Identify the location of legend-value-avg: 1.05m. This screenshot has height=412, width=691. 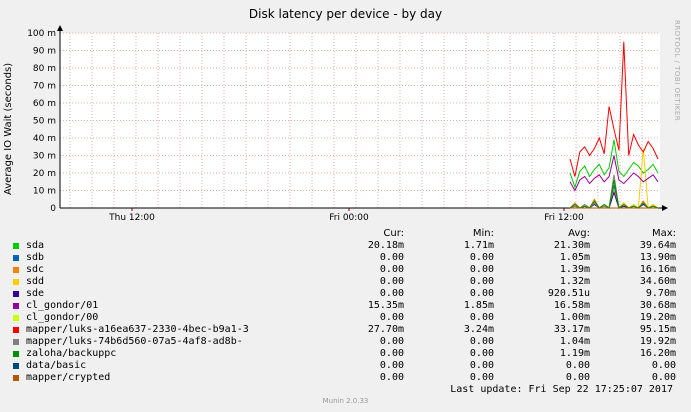
(574, 257).